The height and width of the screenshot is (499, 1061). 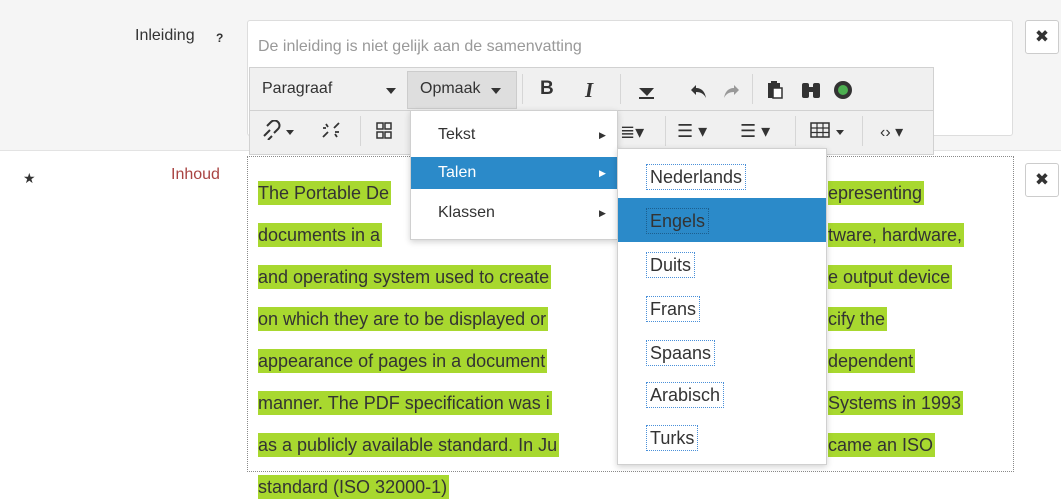 What do you see at coordinates (699, 91) in the screenshot?
I see `undo-icon` at bounding box center [699, 91].